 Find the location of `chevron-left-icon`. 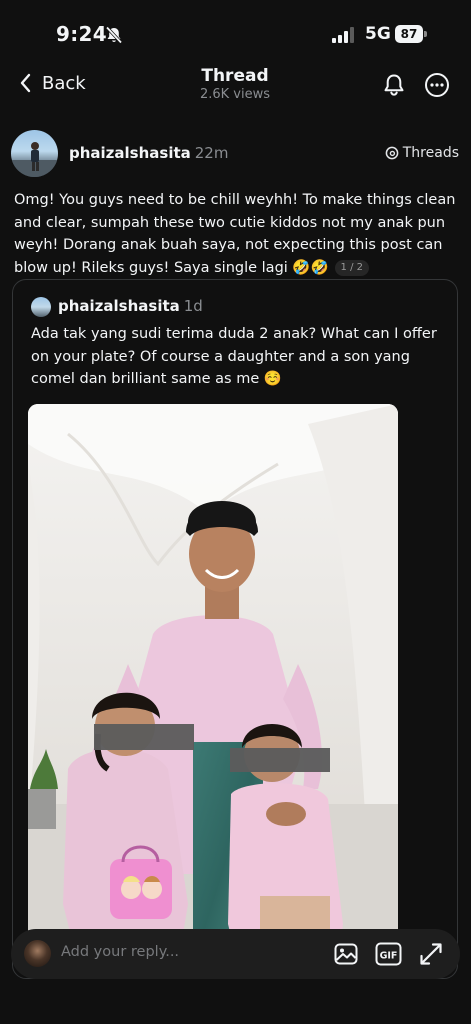

chevron-left-icon is located at coordinates (25, 83).